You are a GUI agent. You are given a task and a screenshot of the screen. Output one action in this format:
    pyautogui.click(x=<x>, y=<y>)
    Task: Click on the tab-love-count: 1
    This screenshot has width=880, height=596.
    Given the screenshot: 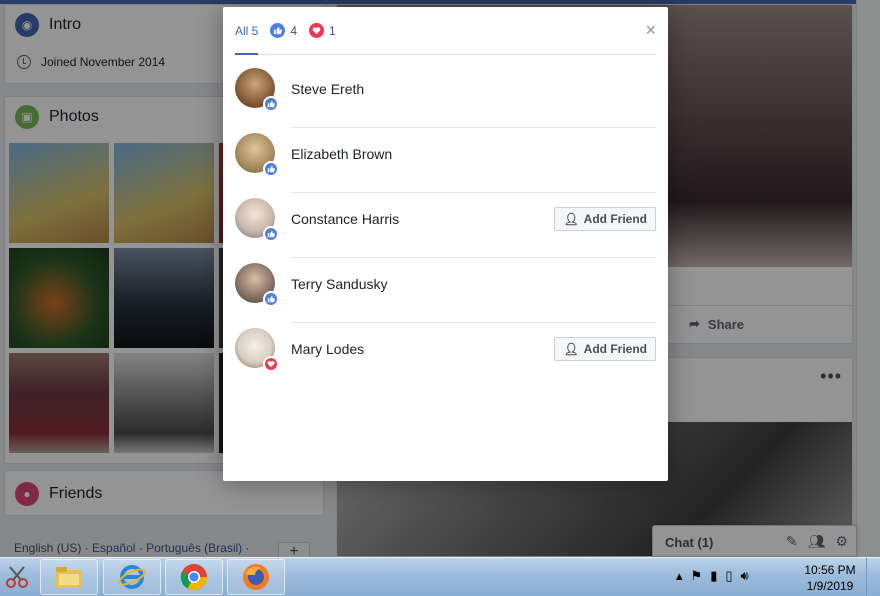 What is the action you would take?
    pyautogui.click(x=332, y=30)
    